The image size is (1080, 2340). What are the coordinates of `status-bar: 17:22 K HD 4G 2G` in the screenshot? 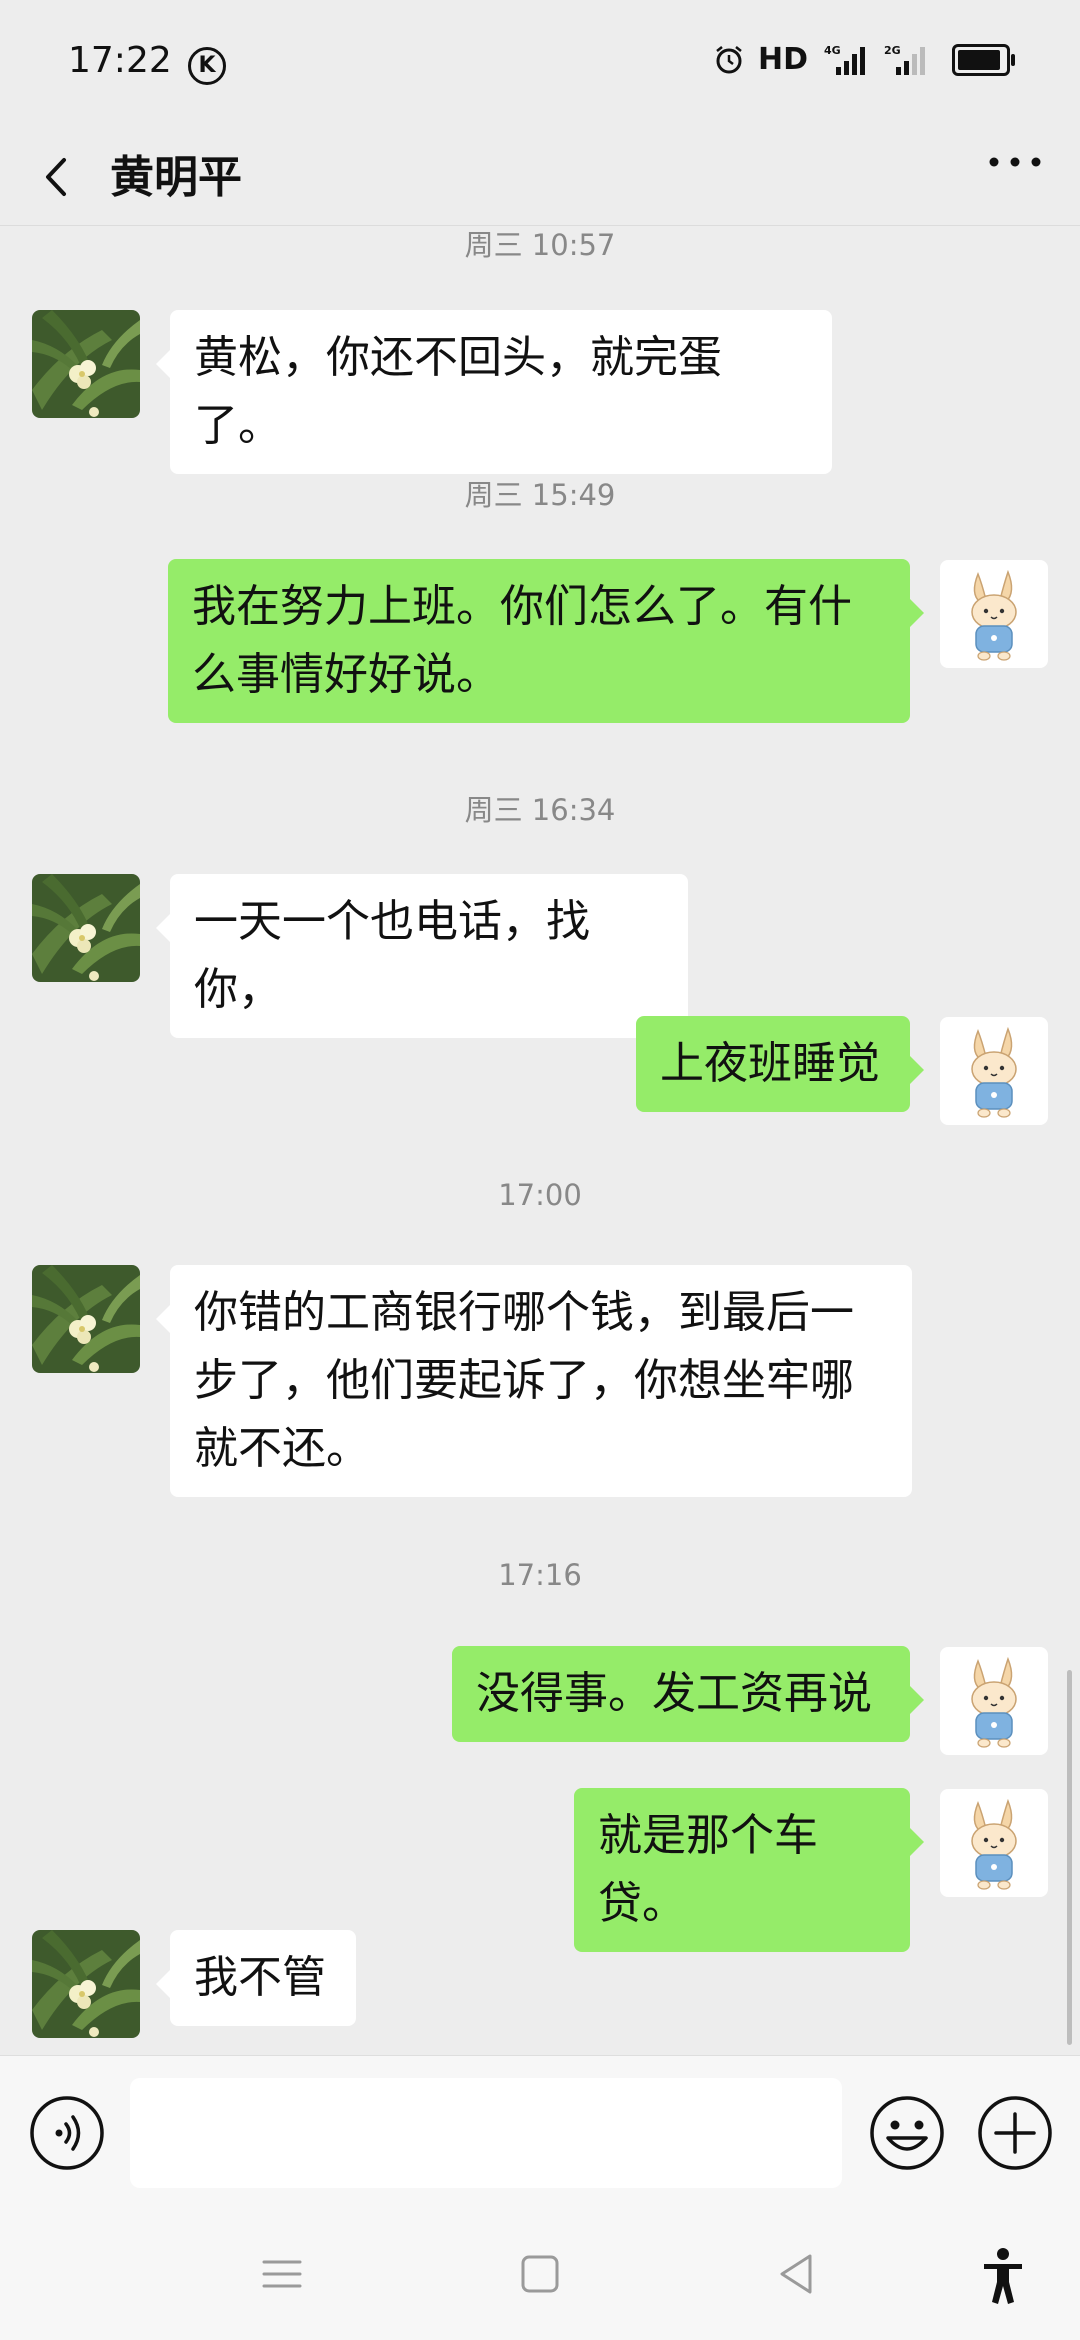 It's located at (540, 65).